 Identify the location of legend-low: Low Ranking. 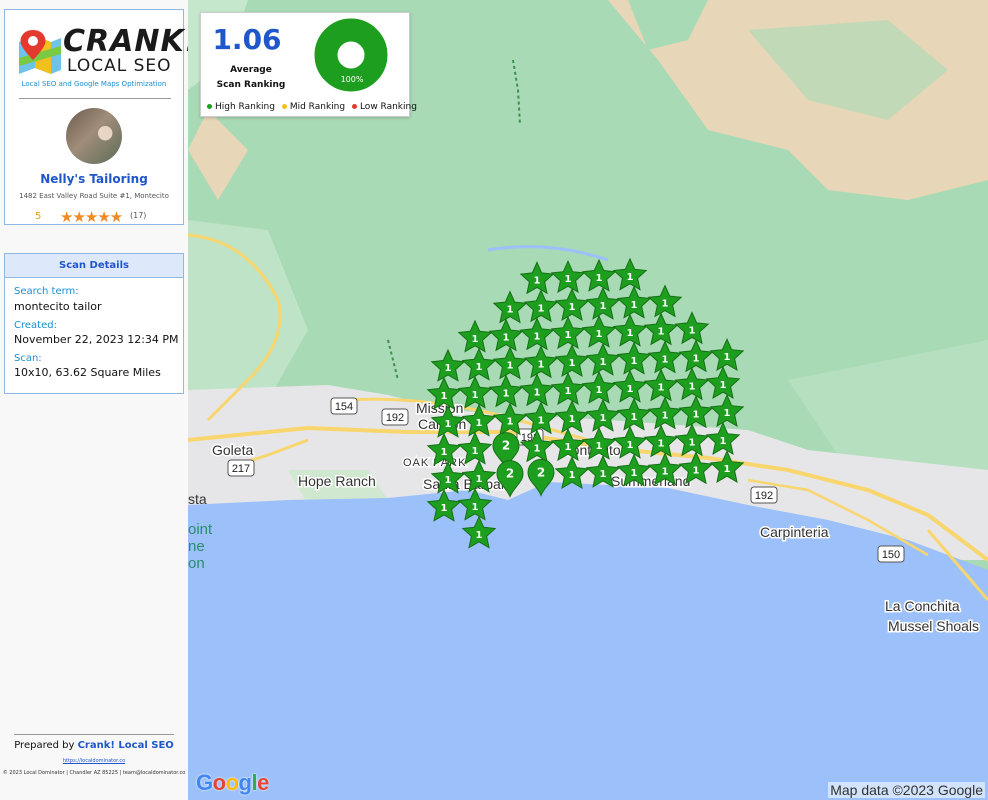
(384, 107).